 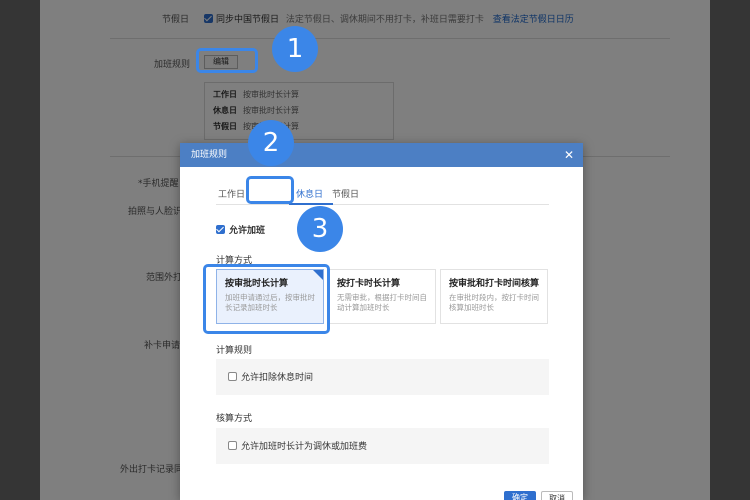 I want to click on cancel-button: 取消, so click(x=557, y=495).